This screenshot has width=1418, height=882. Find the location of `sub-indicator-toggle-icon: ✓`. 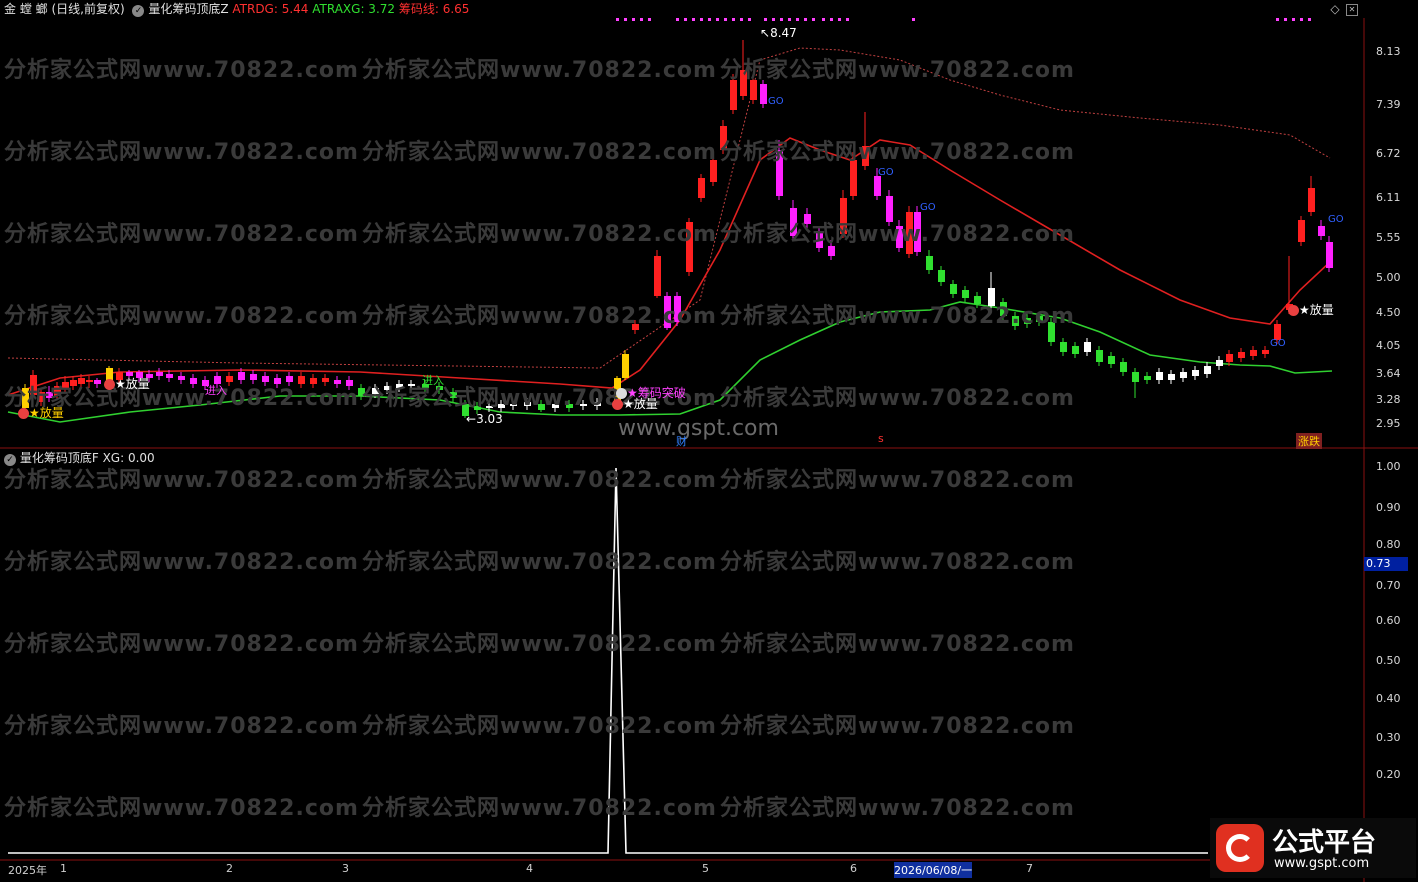

sub-indicator-toggle-icon: ✓ is located at coordinates (10, 460).